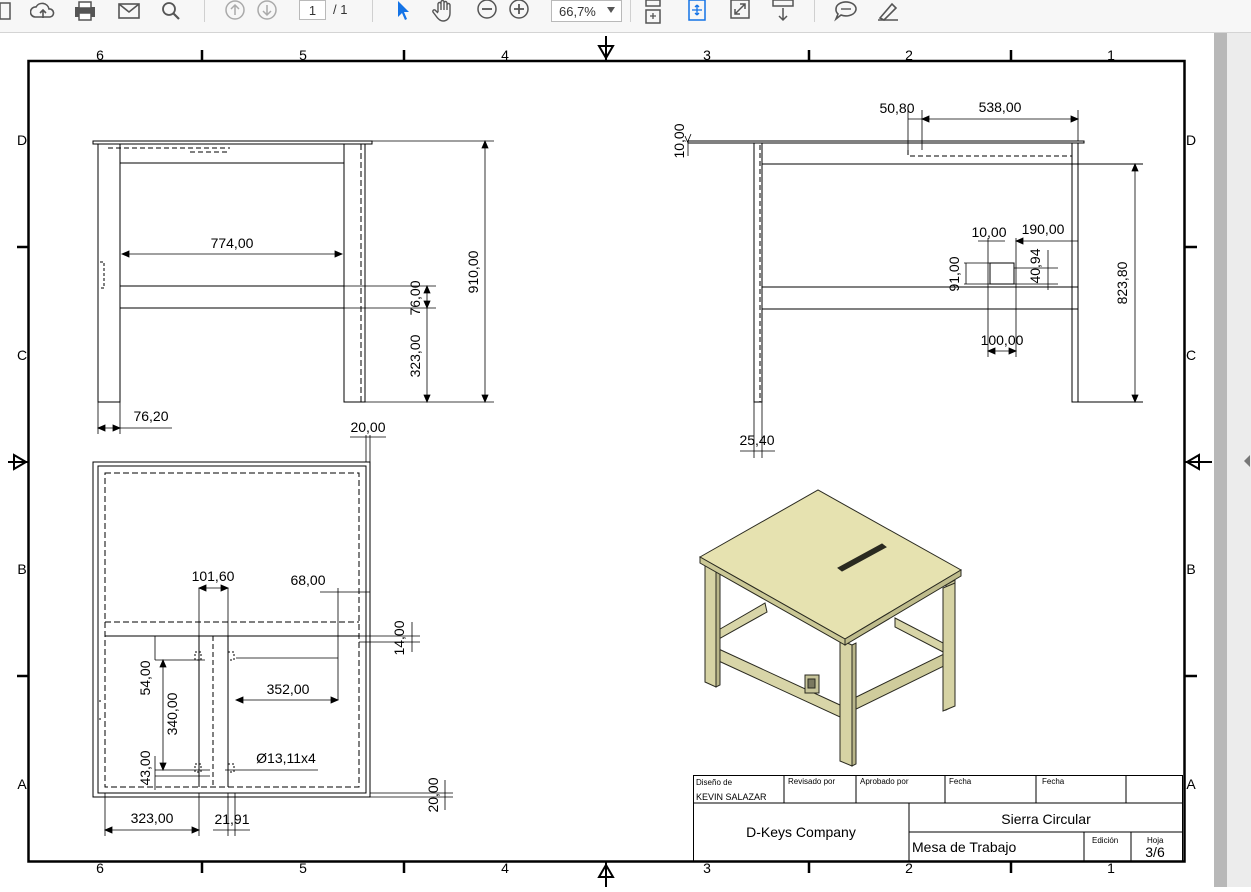 This screenshot has height=892, width=1251. What do you see at coordinates (896, 108) in the screenshot?
I see `dim-label: 50,80` at bounding box center [896, 108].